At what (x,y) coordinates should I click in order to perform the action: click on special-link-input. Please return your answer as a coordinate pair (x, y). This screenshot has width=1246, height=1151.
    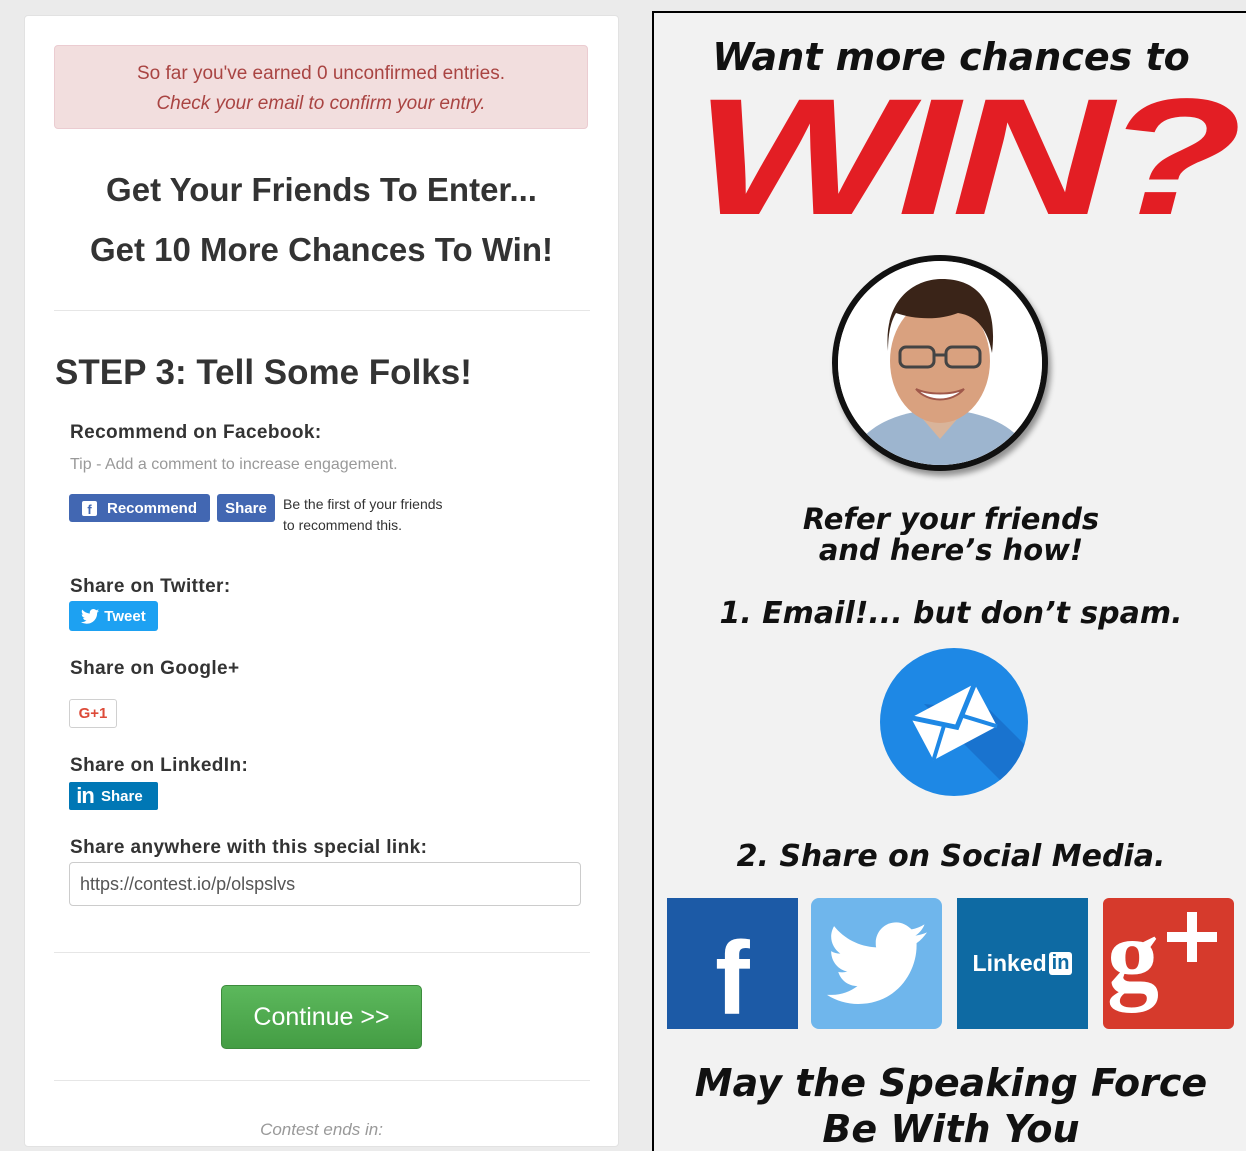
    Looking at the image, I should click on (325, 884).